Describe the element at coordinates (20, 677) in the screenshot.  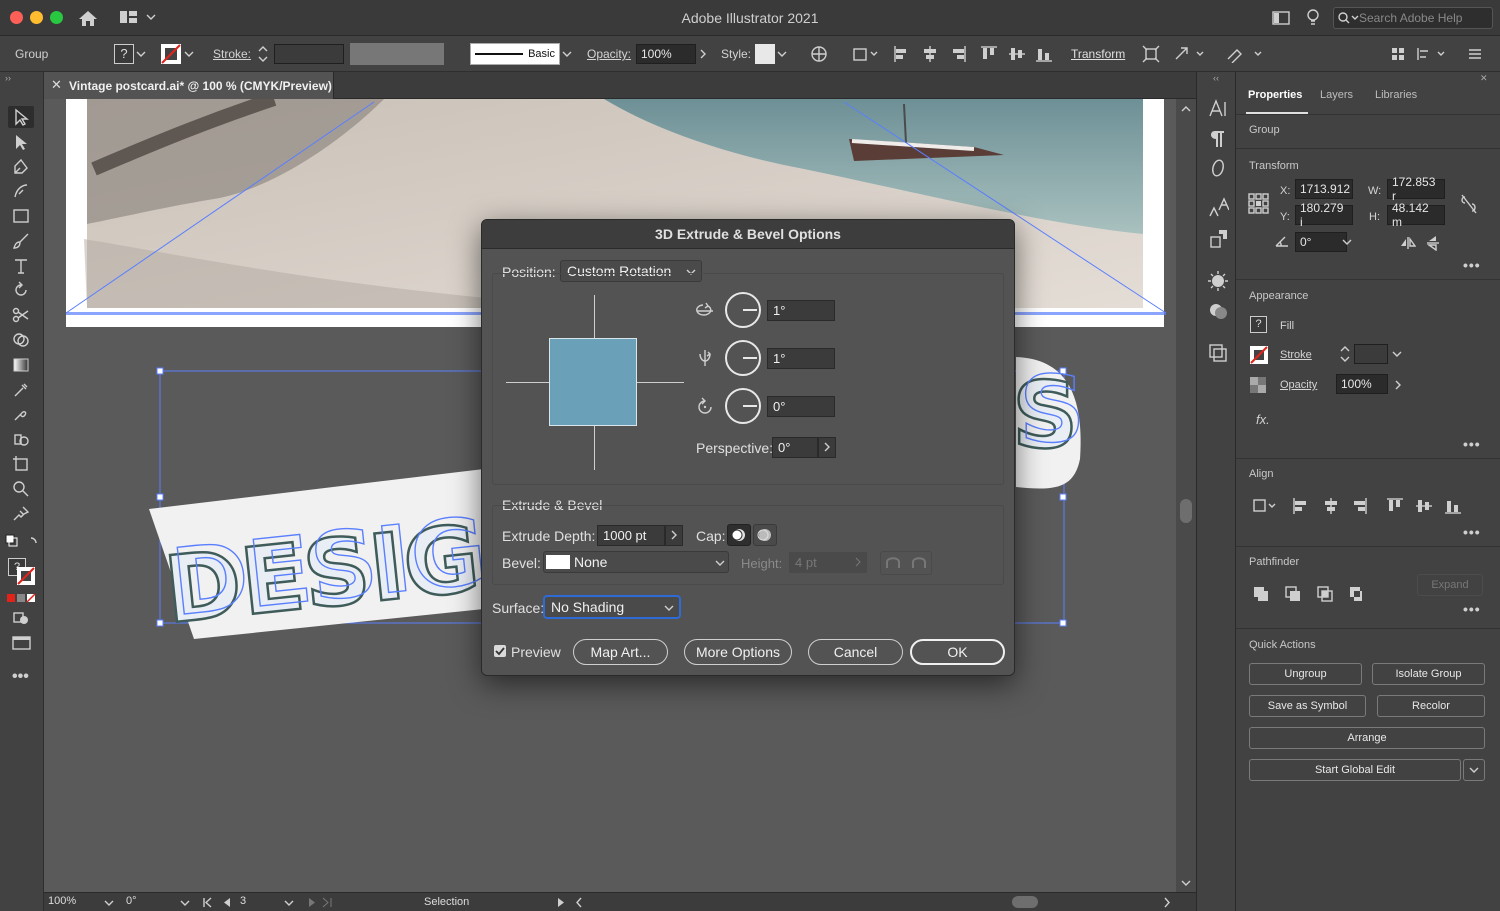
I see `edit-toolbar-icon: •••` at that location.